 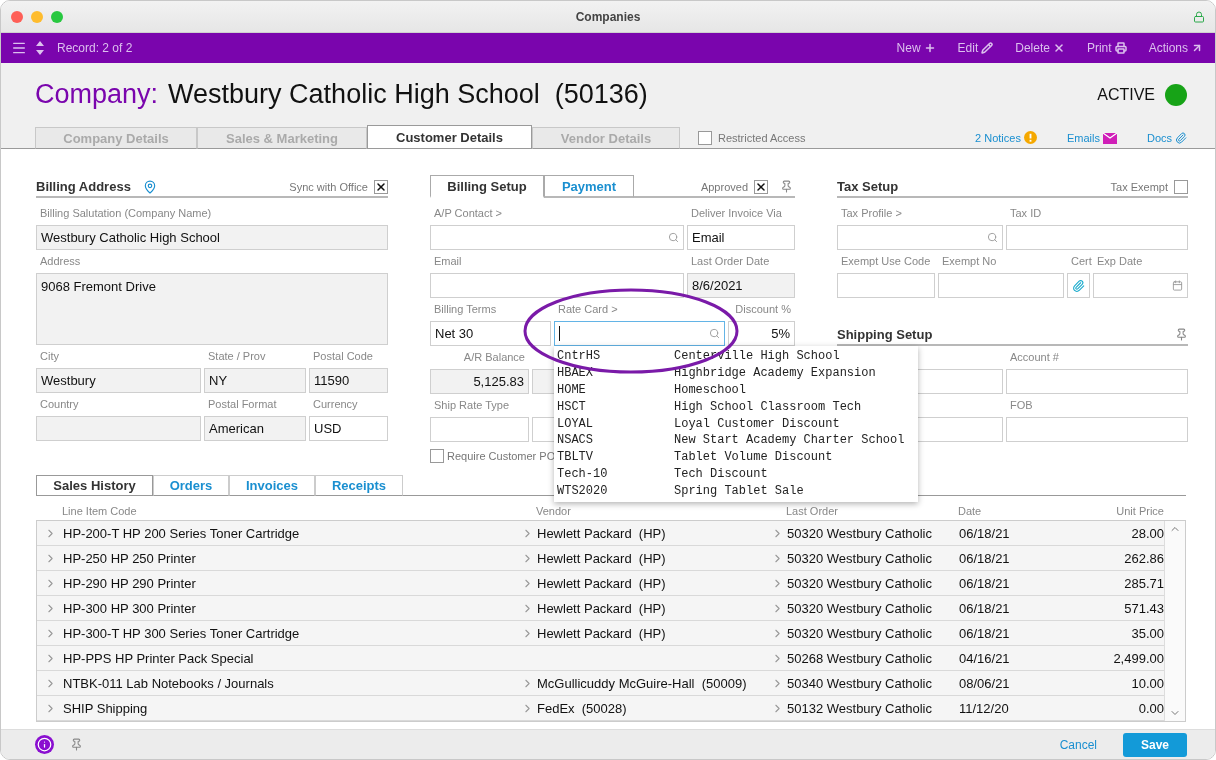 What do you see at coordinates (479, 381) in the screenshot?
I see `input-field: 5,125.83` at bounding box center [479, 381].